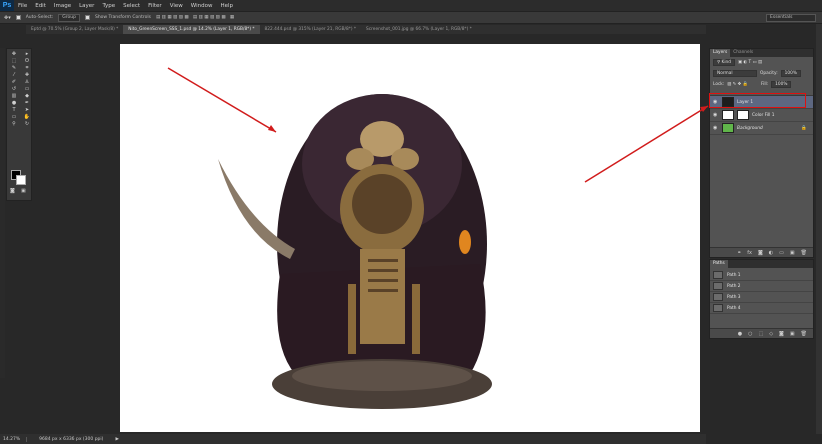 The width and height of the screenshot is (822, 444). Describe the element at coordinates (108, 6) in the screenshot. I see `menu-type: Type` at that location.